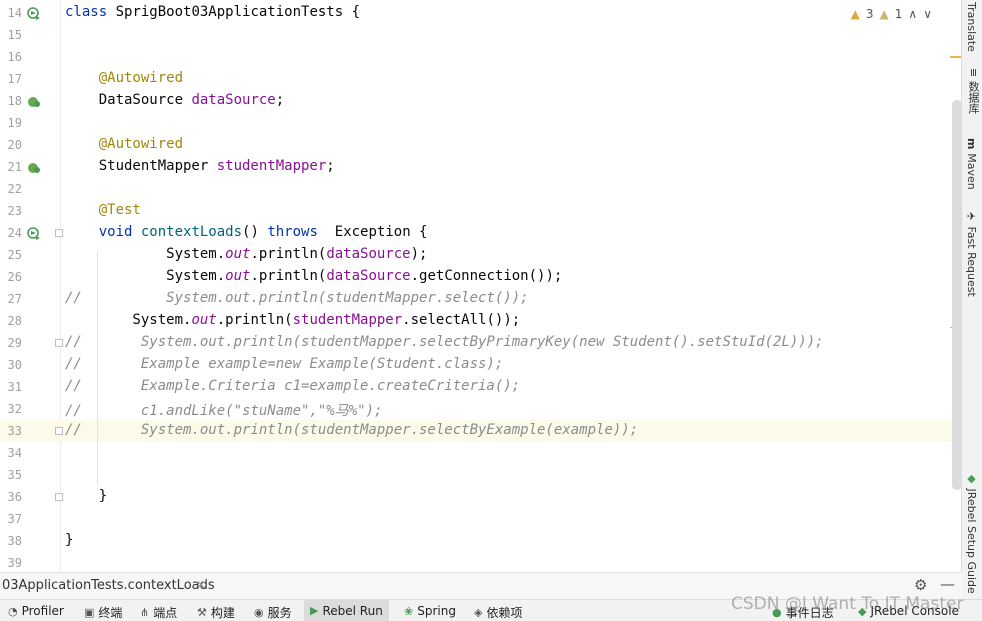 The image size is (982, 621). What do you see at coordinates (279, 613) in the screenshot?
I see `tool-window-label: 服务` at bounding box center [279, 613].